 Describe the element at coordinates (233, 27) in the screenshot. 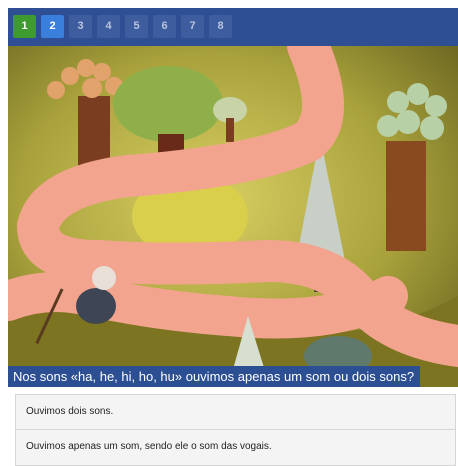

I see `page-navigation: 1 2 3 4 5 6 7 8` at that location.